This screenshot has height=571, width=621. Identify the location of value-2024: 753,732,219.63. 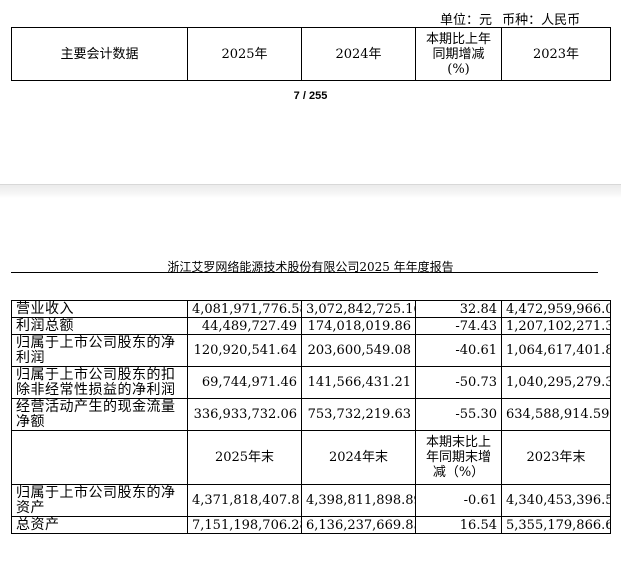
(358, 414).